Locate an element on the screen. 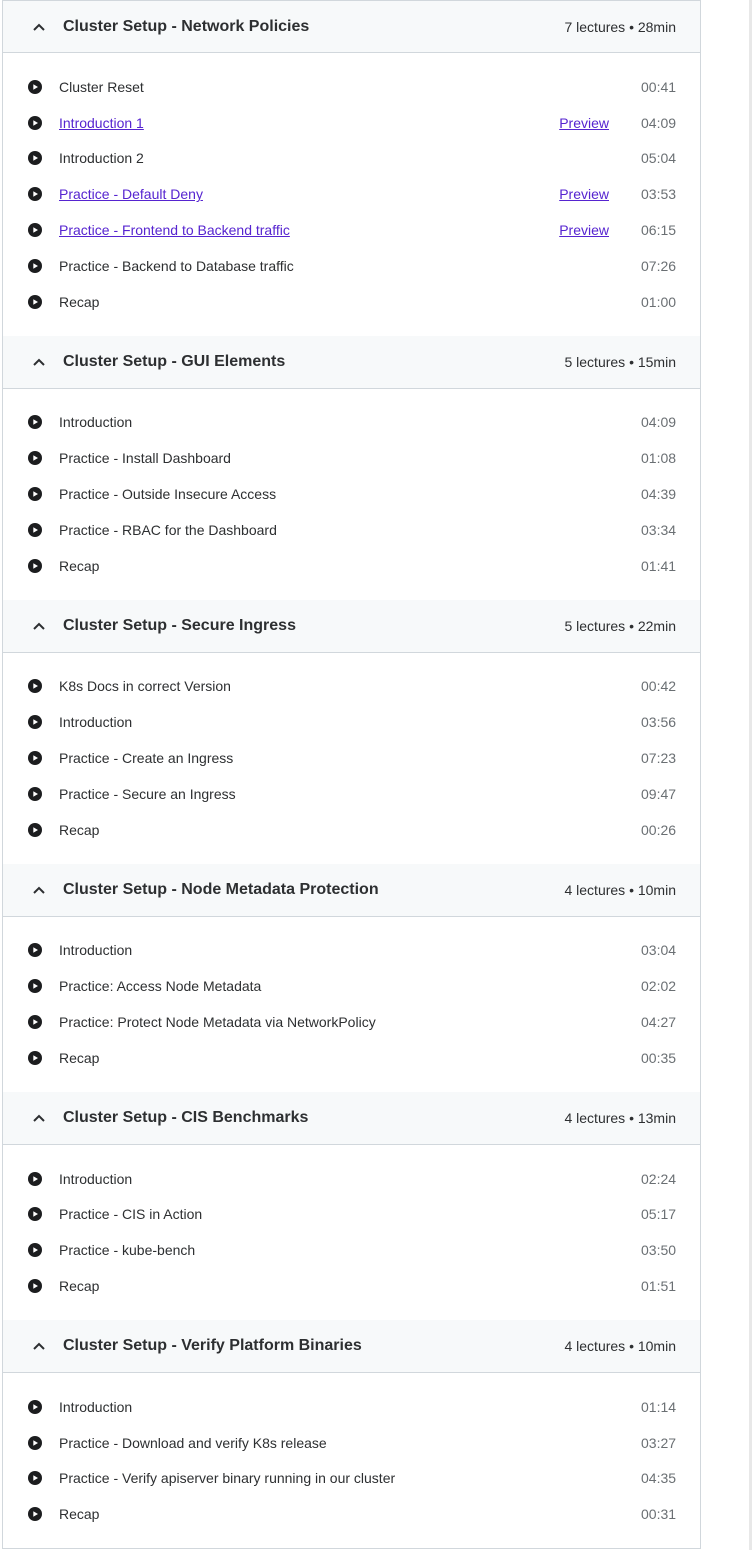 The image size is (752, 1550). lecture-title: Introduction 1 is located at coordinates (309, 123).